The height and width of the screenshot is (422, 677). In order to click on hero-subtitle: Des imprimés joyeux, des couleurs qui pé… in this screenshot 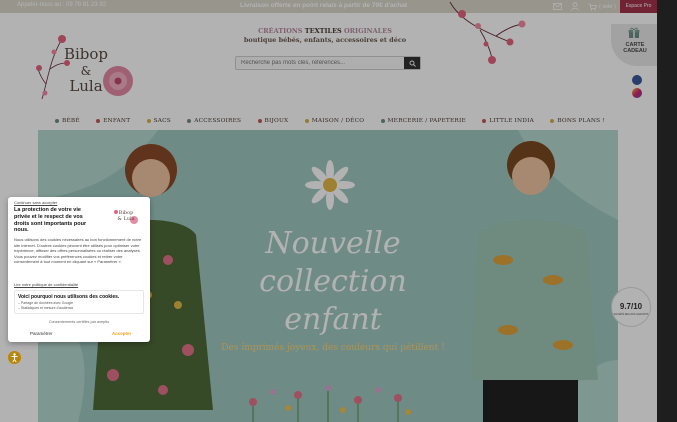, I will do `click(333, 348)`.